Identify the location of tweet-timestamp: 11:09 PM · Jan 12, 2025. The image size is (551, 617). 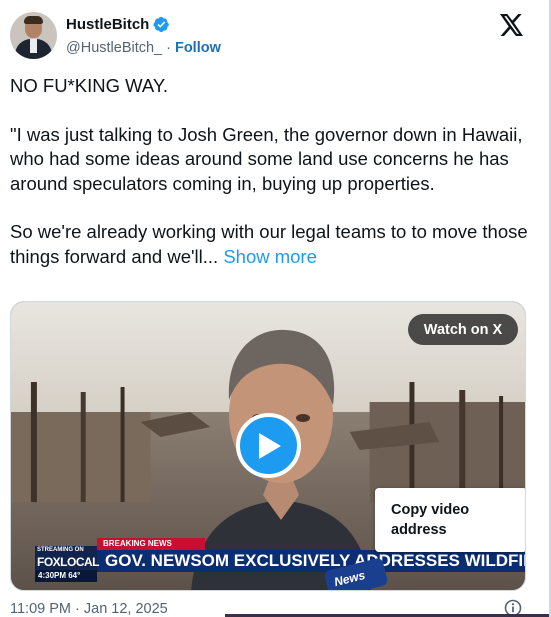
(89, 609).